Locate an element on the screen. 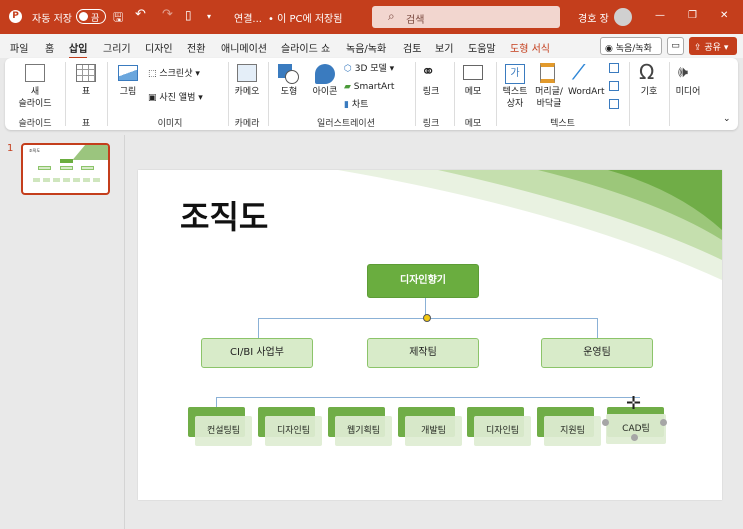 The width and height of the screenshot is (743, 529). wordart-button: WordArt is located at coordinates (586, 92).